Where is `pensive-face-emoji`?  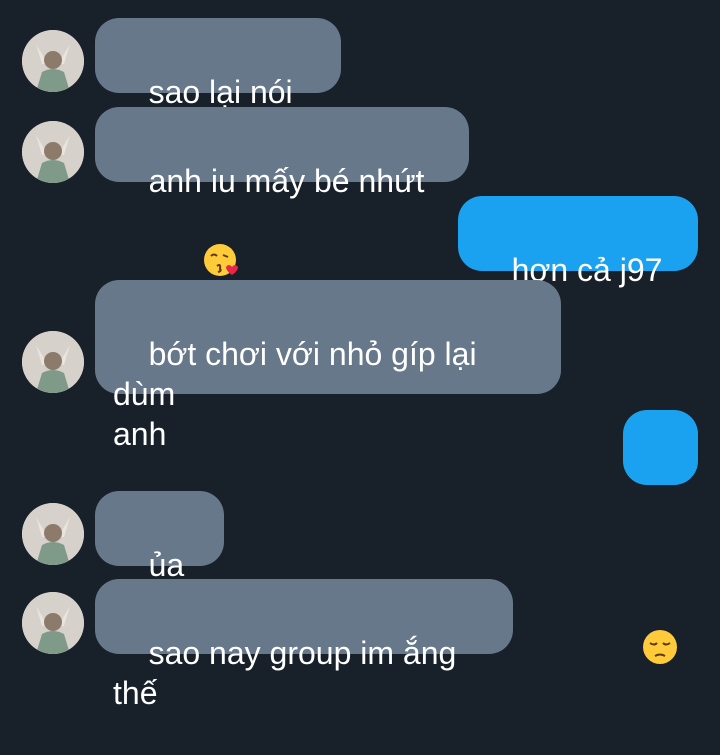
pensive-face-emoji is located at coordinates (660, 631).